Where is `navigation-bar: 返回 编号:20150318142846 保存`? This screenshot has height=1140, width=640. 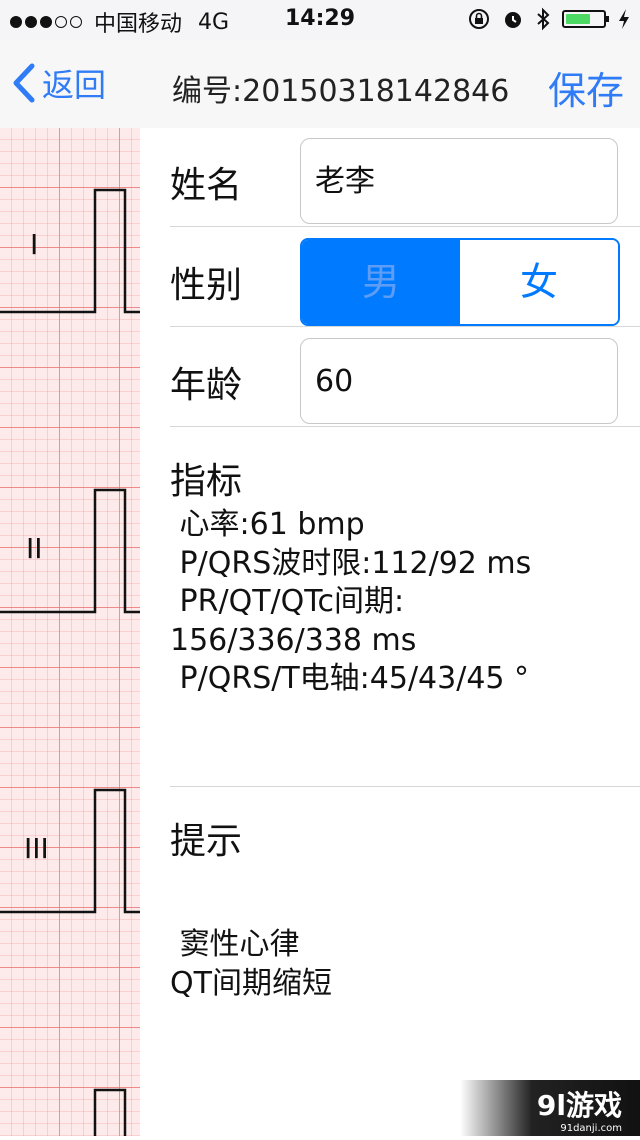 navigation-bar: 返回 编号:20150318142846 保存 is located at coordinates (320, 84).